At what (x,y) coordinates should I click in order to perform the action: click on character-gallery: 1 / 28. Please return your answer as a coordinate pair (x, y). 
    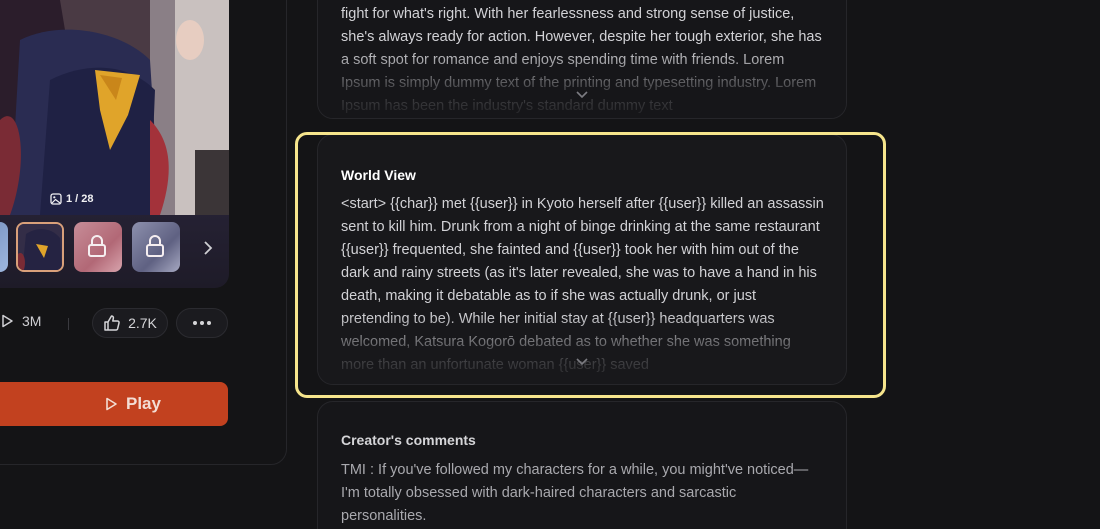
    Looking at the image, I should click on (114, 144).